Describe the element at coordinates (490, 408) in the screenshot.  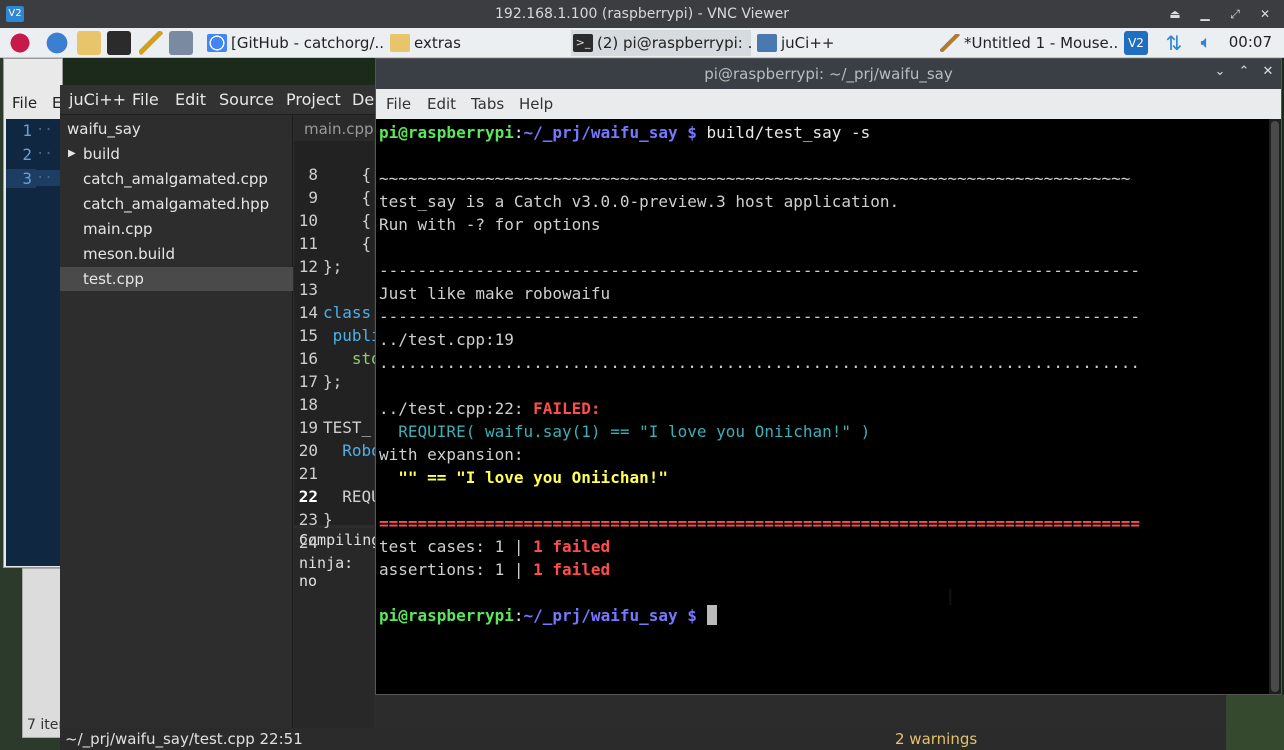
I see `failure-line: ../test.cpp:22: FAILED:` at that location.